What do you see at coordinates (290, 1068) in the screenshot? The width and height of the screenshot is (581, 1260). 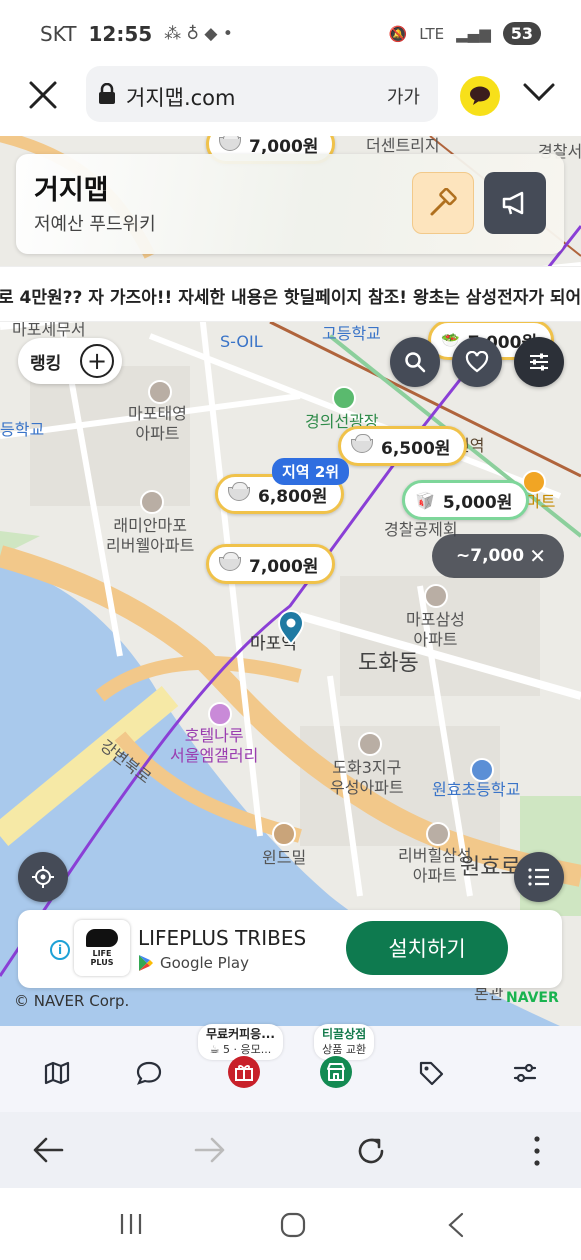 I see `bottom-nav: 무료커피응... ☕ 5 · 응모... 티끌상점 상품 교환` at bounding box center [290, 1068].